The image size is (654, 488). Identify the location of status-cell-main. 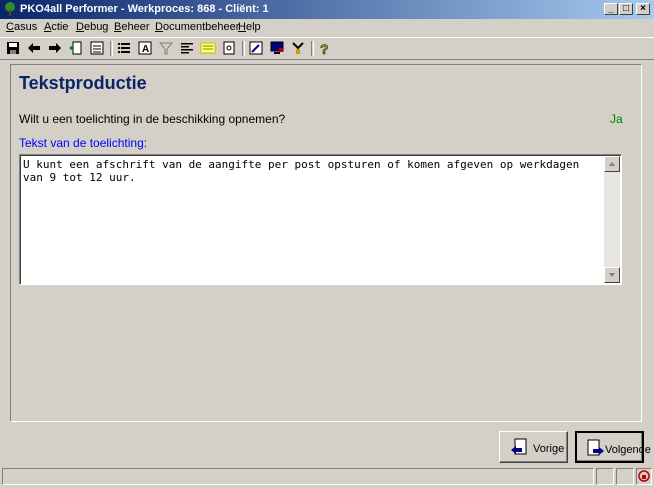
(298, 476).